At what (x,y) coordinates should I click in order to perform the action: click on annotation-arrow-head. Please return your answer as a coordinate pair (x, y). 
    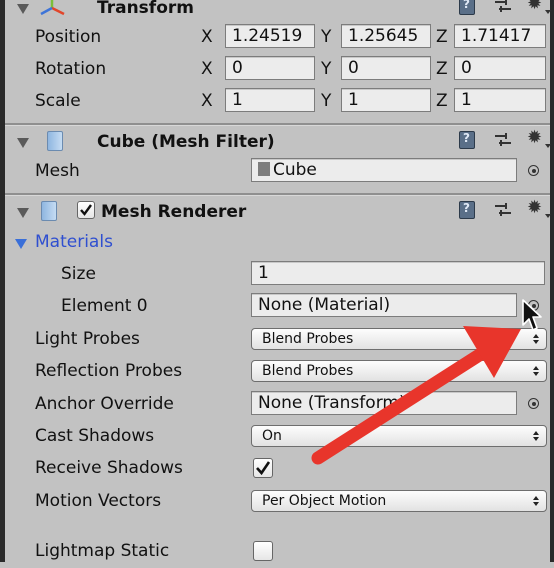
    Looking at the image, I should click on (492, 352).